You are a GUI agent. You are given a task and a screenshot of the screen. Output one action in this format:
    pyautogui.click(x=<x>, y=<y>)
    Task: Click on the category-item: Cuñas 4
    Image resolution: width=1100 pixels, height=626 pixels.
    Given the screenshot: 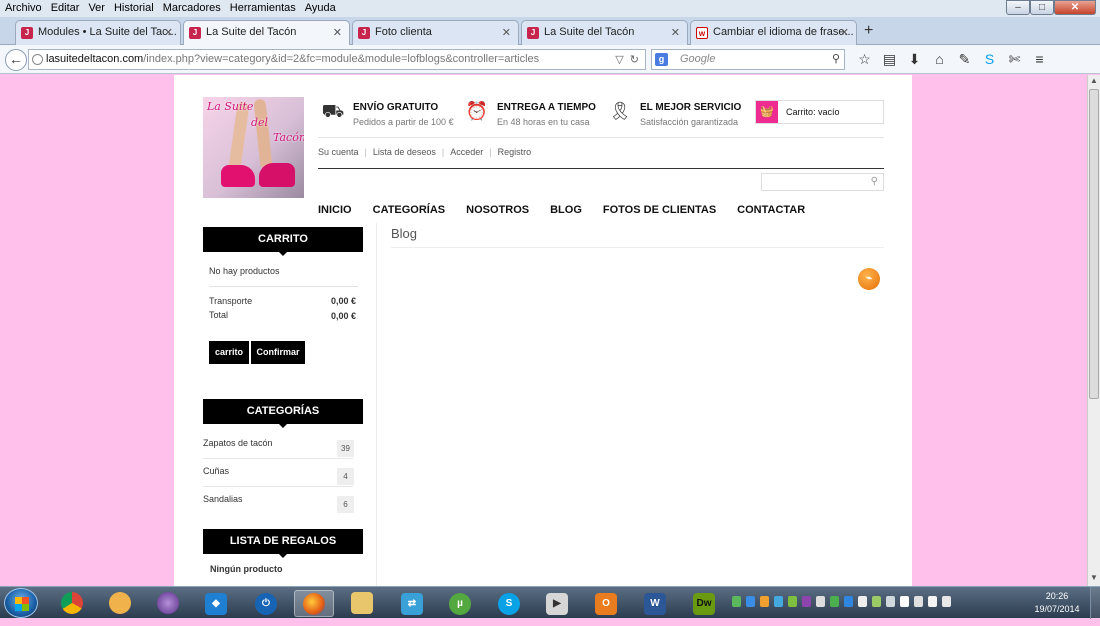 What is the action you would take?
    pyautogui.click(x=278, y=473)
    